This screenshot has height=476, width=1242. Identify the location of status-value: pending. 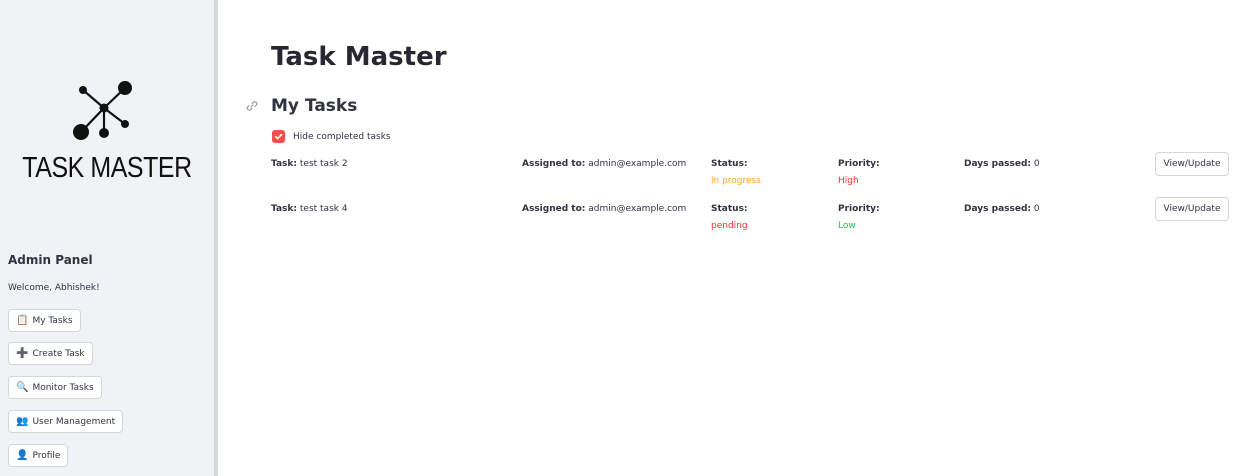
(729, 226).